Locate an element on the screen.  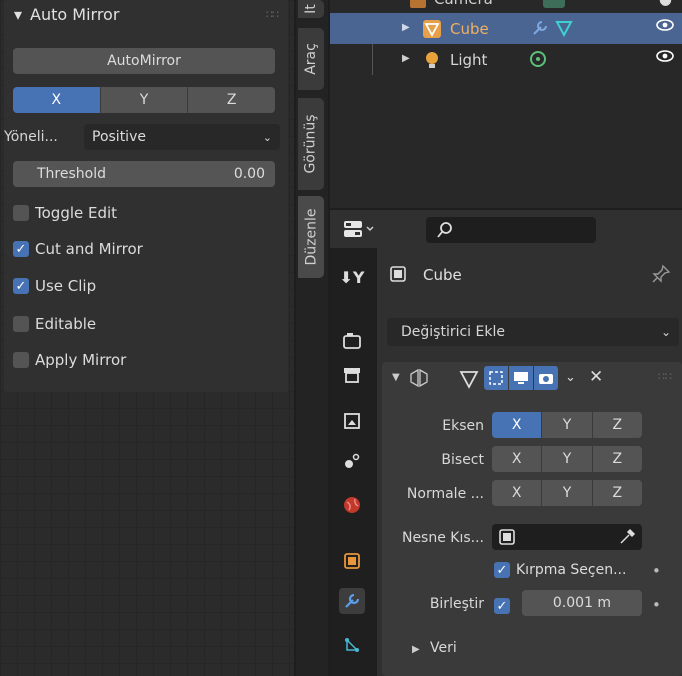
panel-title: Auto Mirror is located at coordinates (75, 14).